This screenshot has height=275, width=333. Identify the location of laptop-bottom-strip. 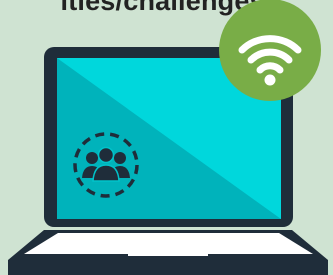
(168, 267).